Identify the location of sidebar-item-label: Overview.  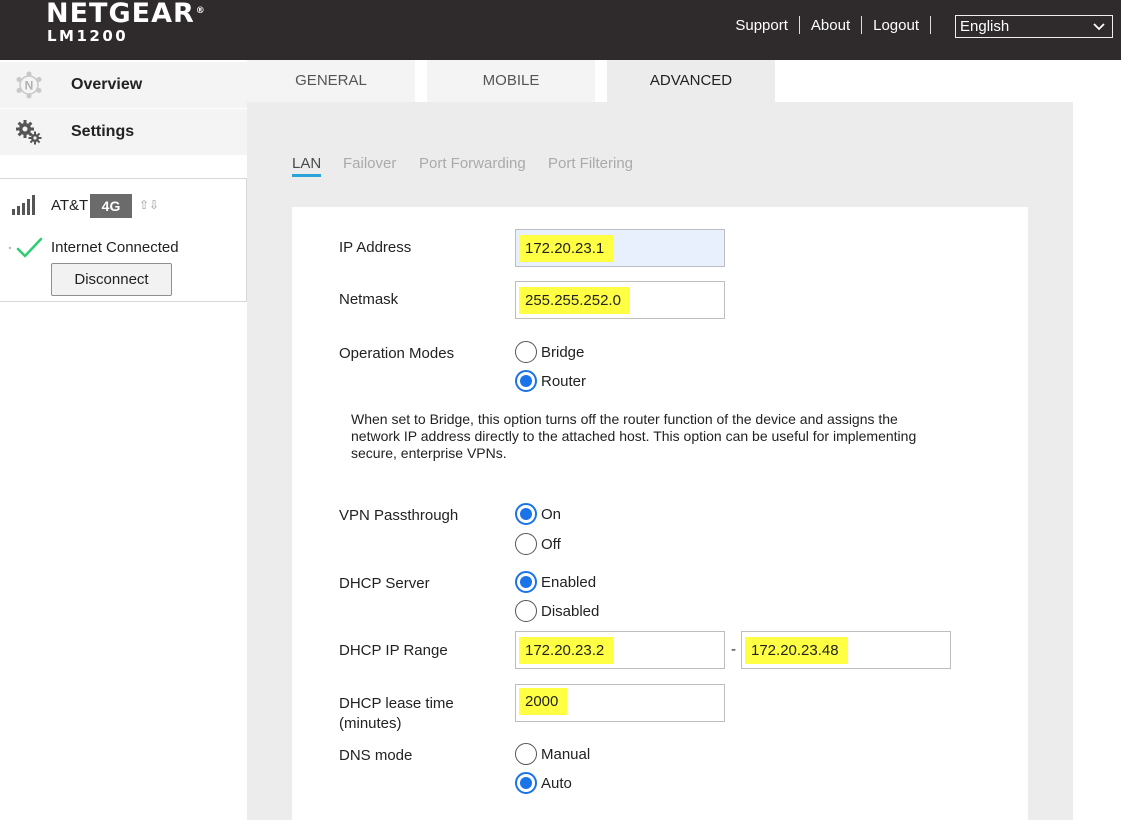
(107, 84).